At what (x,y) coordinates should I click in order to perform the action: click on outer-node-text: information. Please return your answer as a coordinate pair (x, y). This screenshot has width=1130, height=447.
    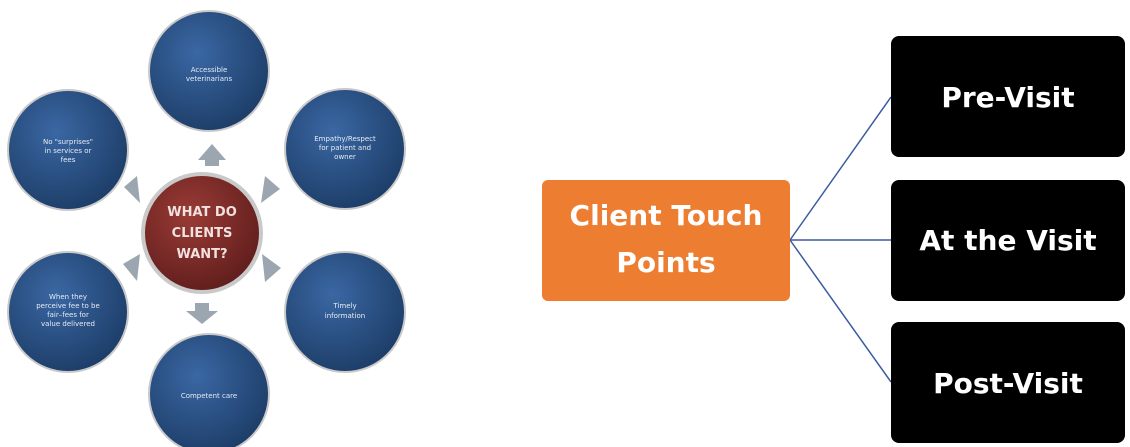
    Looking at the image, I should click on (345, 316).